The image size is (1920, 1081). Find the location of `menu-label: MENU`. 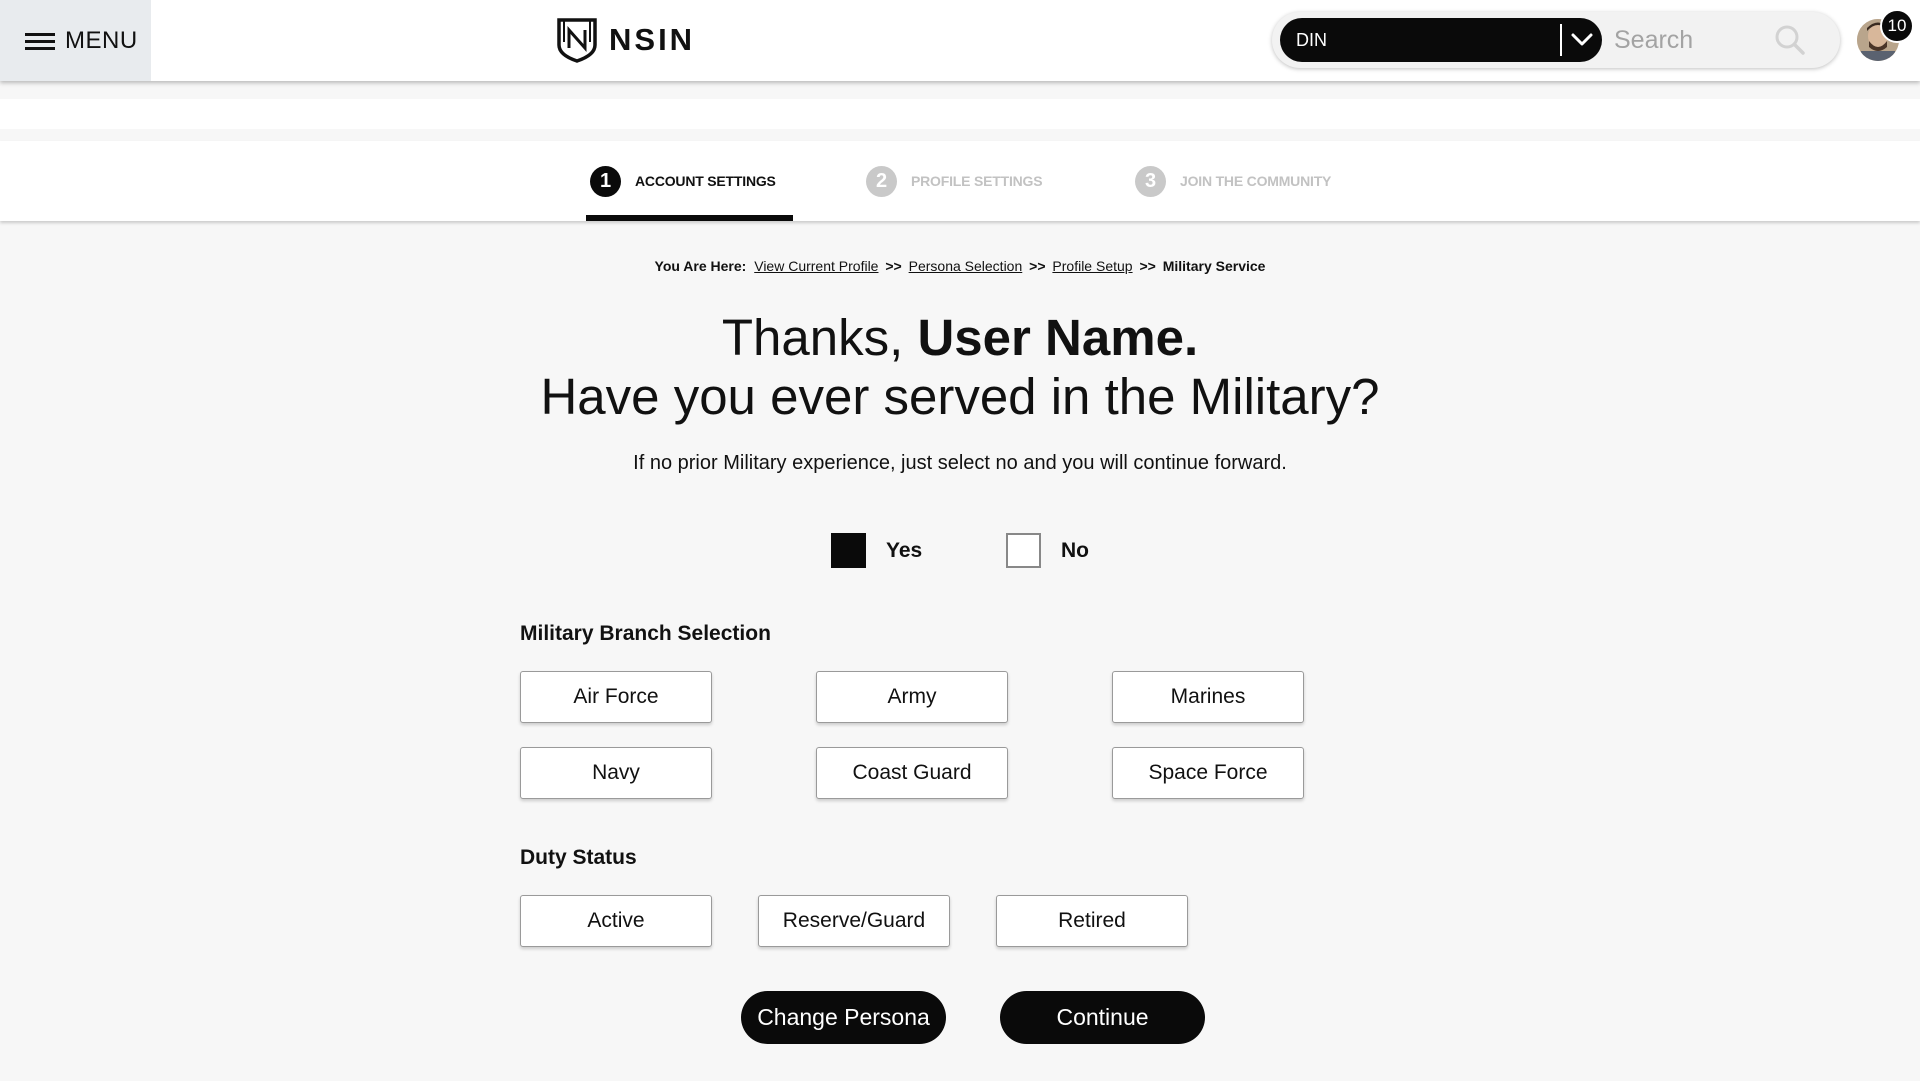

menu-label: MENU is located at coordinates (101, 40).